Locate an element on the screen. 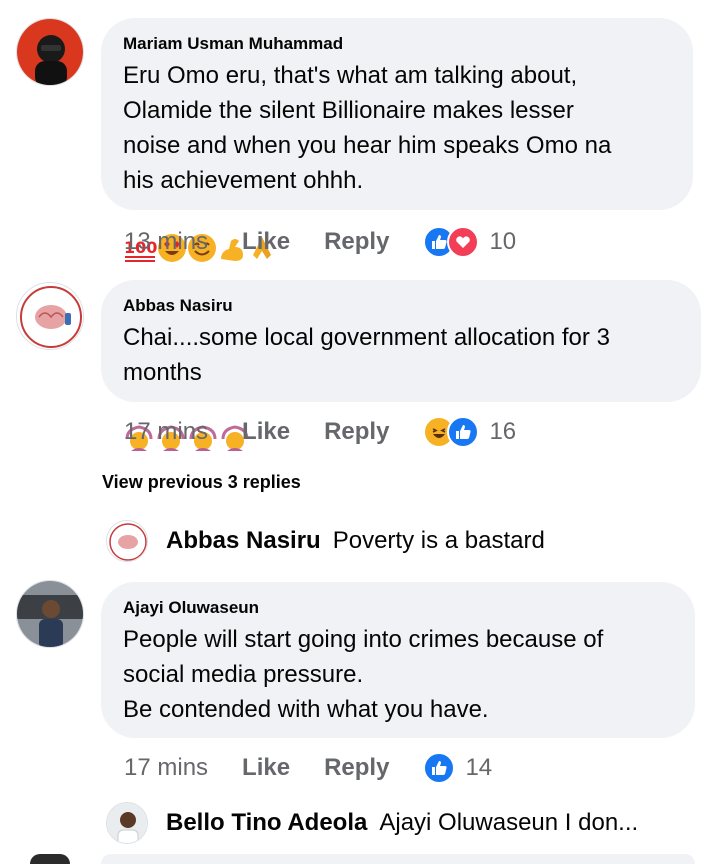 The image size is (720, 864). view-previous-replies-link: View previous 3 replies is located at coordinates (201, 482).